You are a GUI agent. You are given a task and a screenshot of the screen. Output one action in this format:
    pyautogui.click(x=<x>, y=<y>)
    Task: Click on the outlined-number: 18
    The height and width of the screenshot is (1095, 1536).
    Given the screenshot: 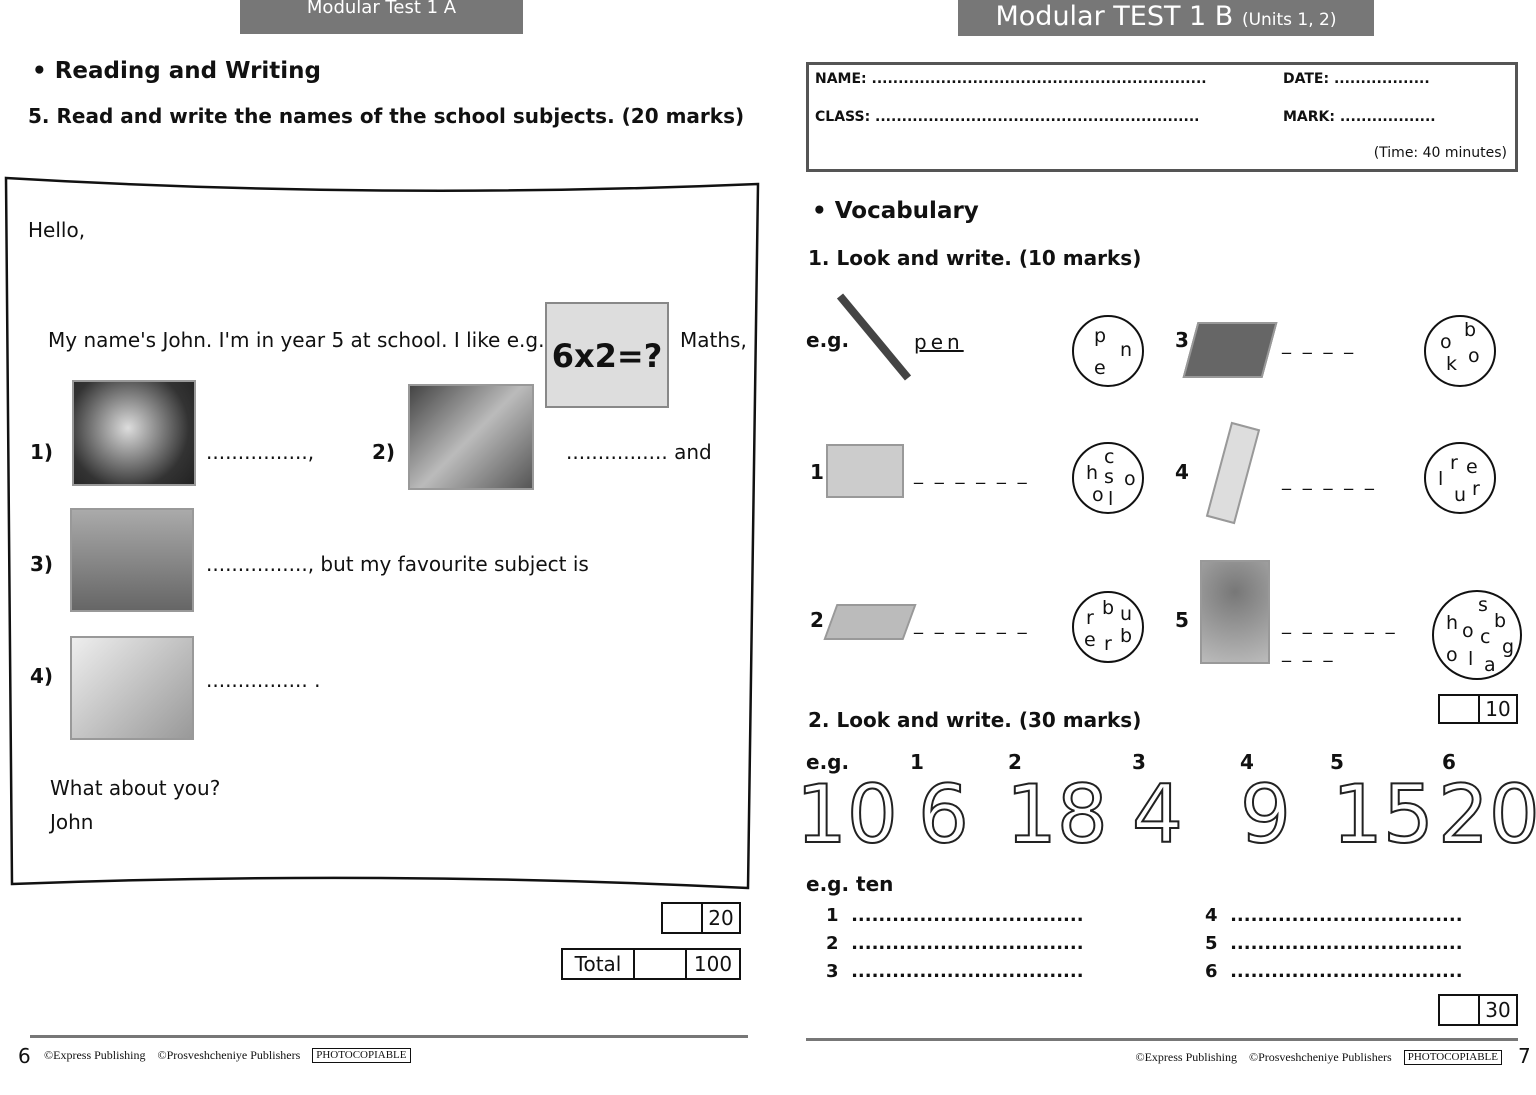 What is the action you would take?
    pyautogui.click(x=1057, y=814)
    